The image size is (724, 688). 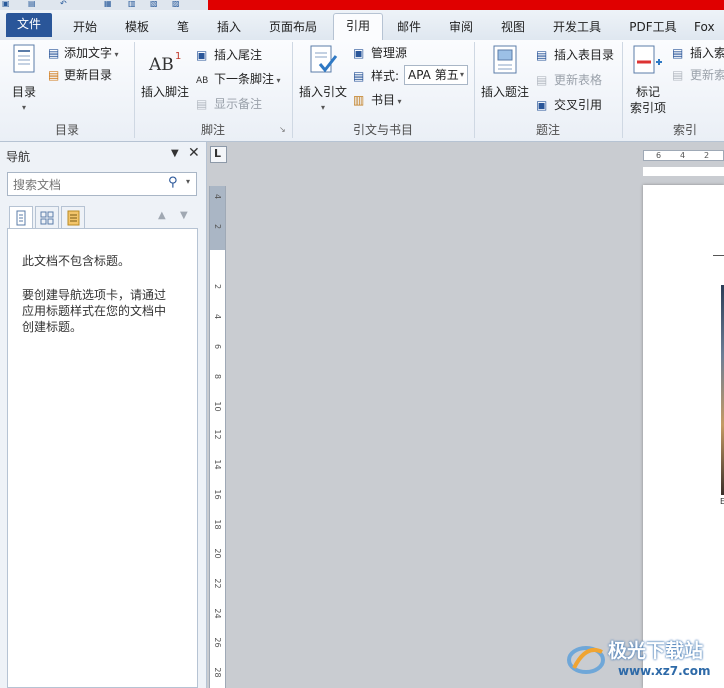 I want to click on mark-entry-icon, so click(x=647, y=59).